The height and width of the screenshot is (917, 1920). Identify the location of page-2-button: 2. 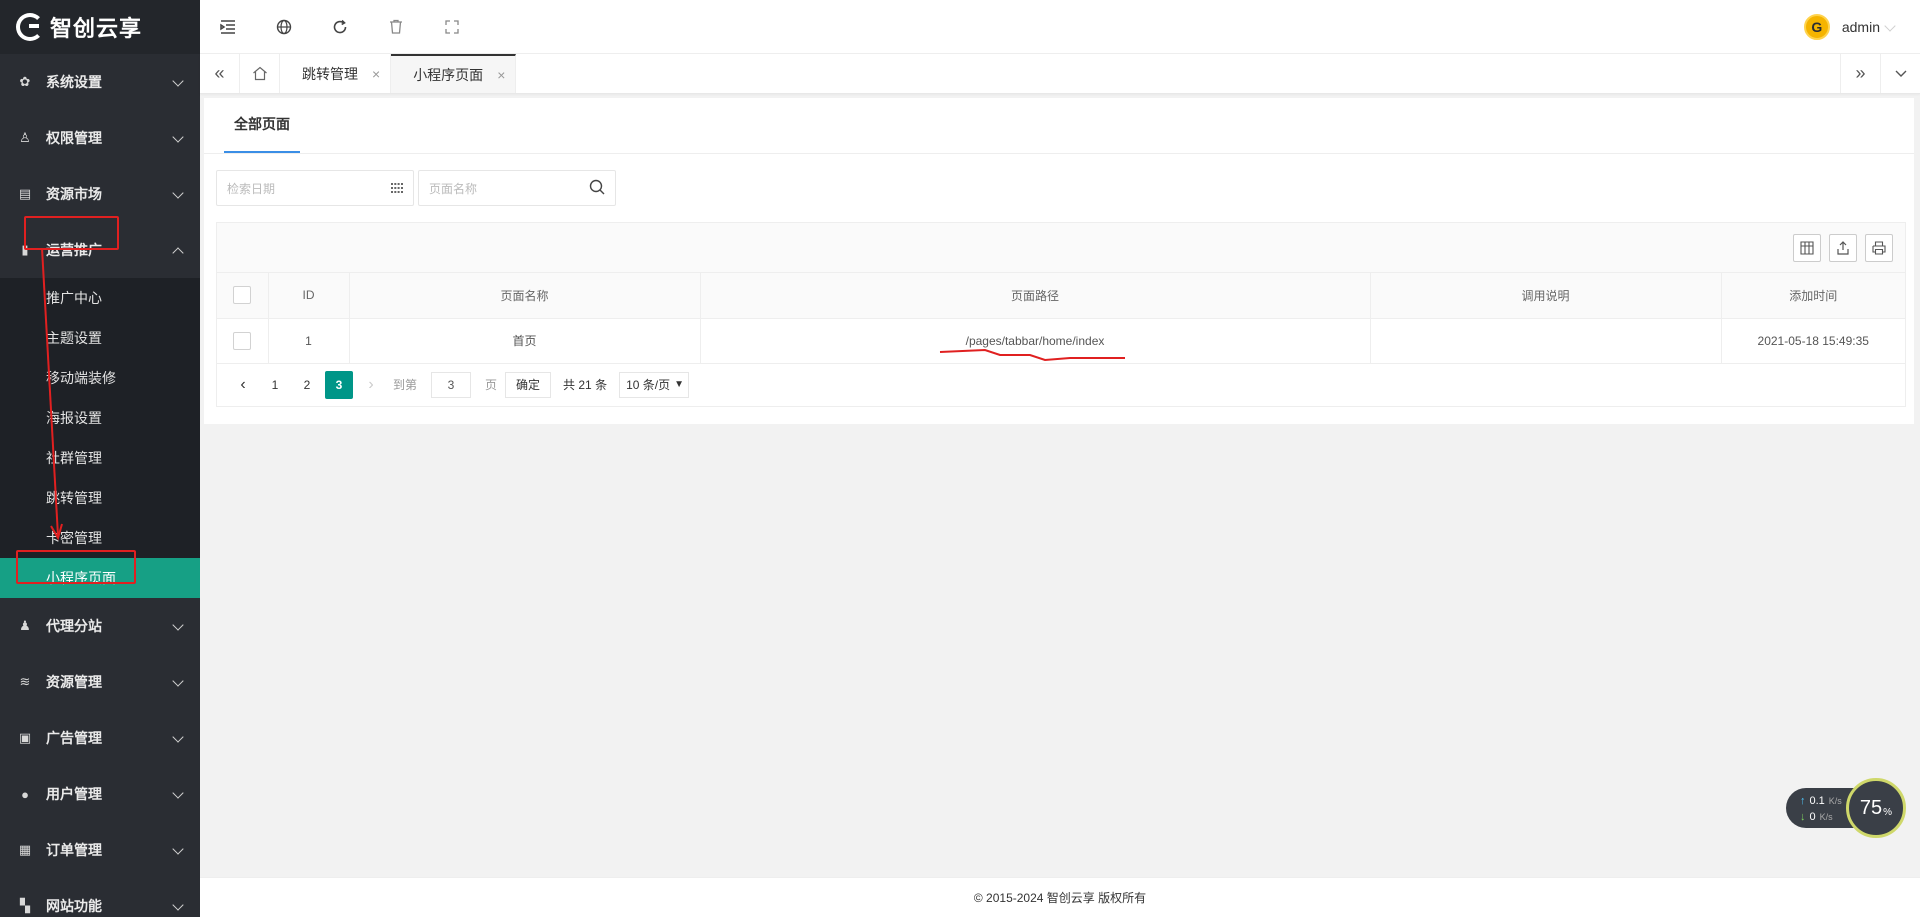
(307, 385).